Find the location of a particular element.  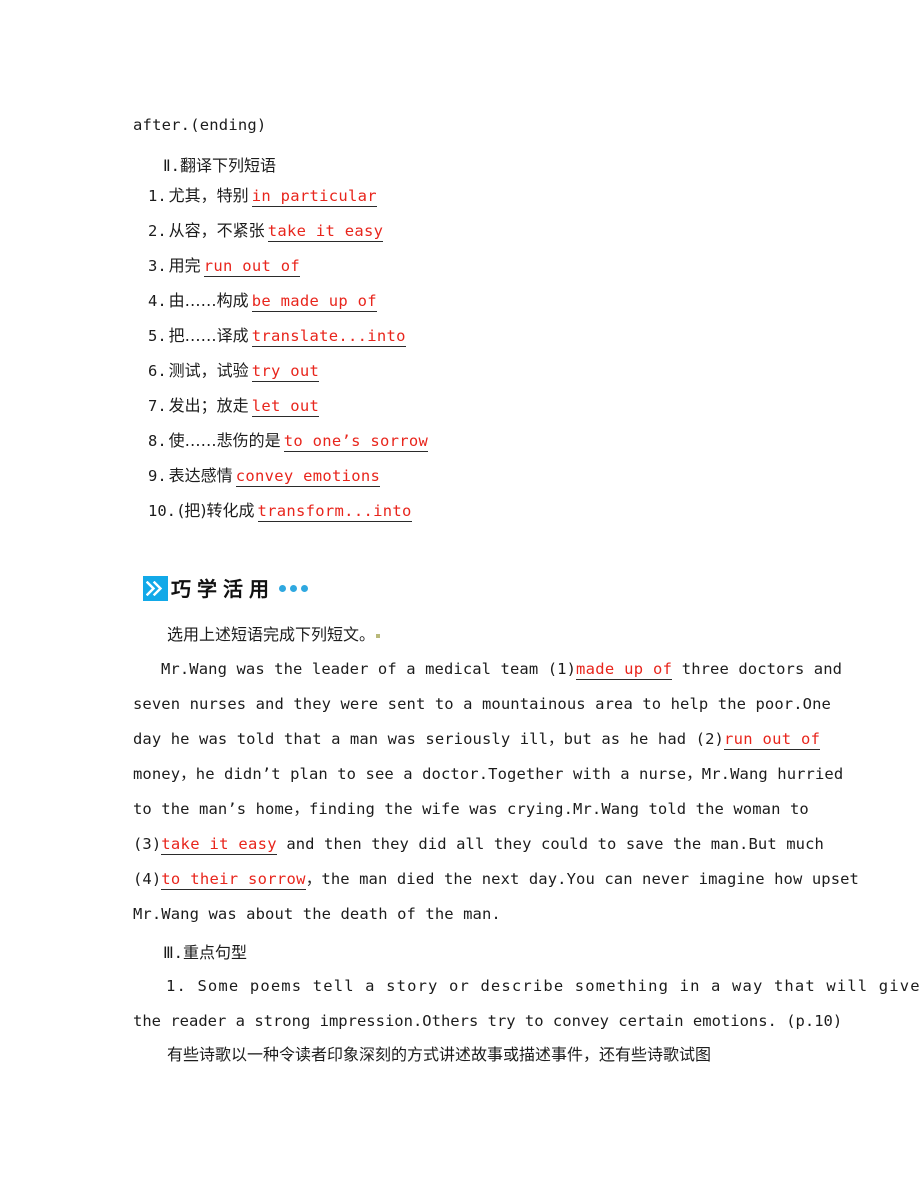

phrase-number: 2. is located at coordinates (157, 231).